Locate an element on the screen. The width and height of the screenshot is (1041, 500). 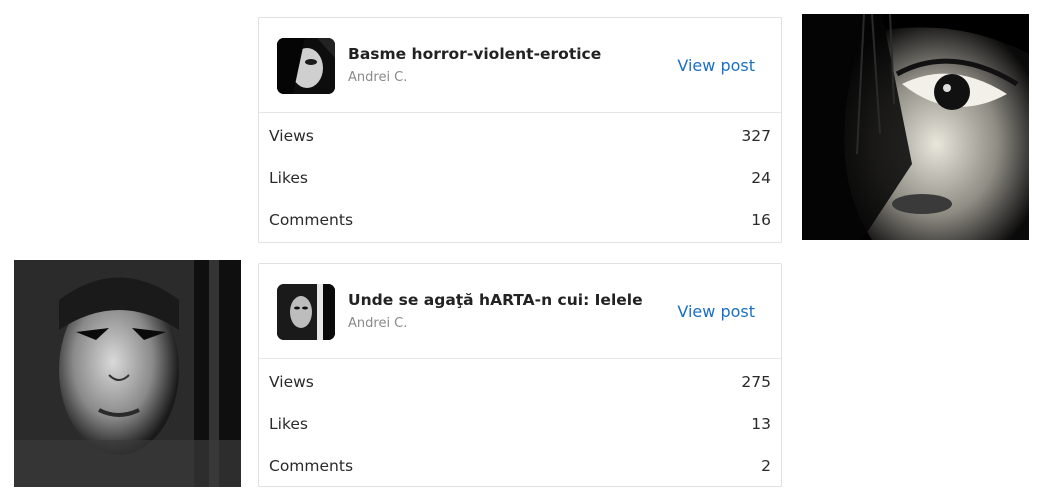
stat-value: 13 is located at coordinates (761, 424).